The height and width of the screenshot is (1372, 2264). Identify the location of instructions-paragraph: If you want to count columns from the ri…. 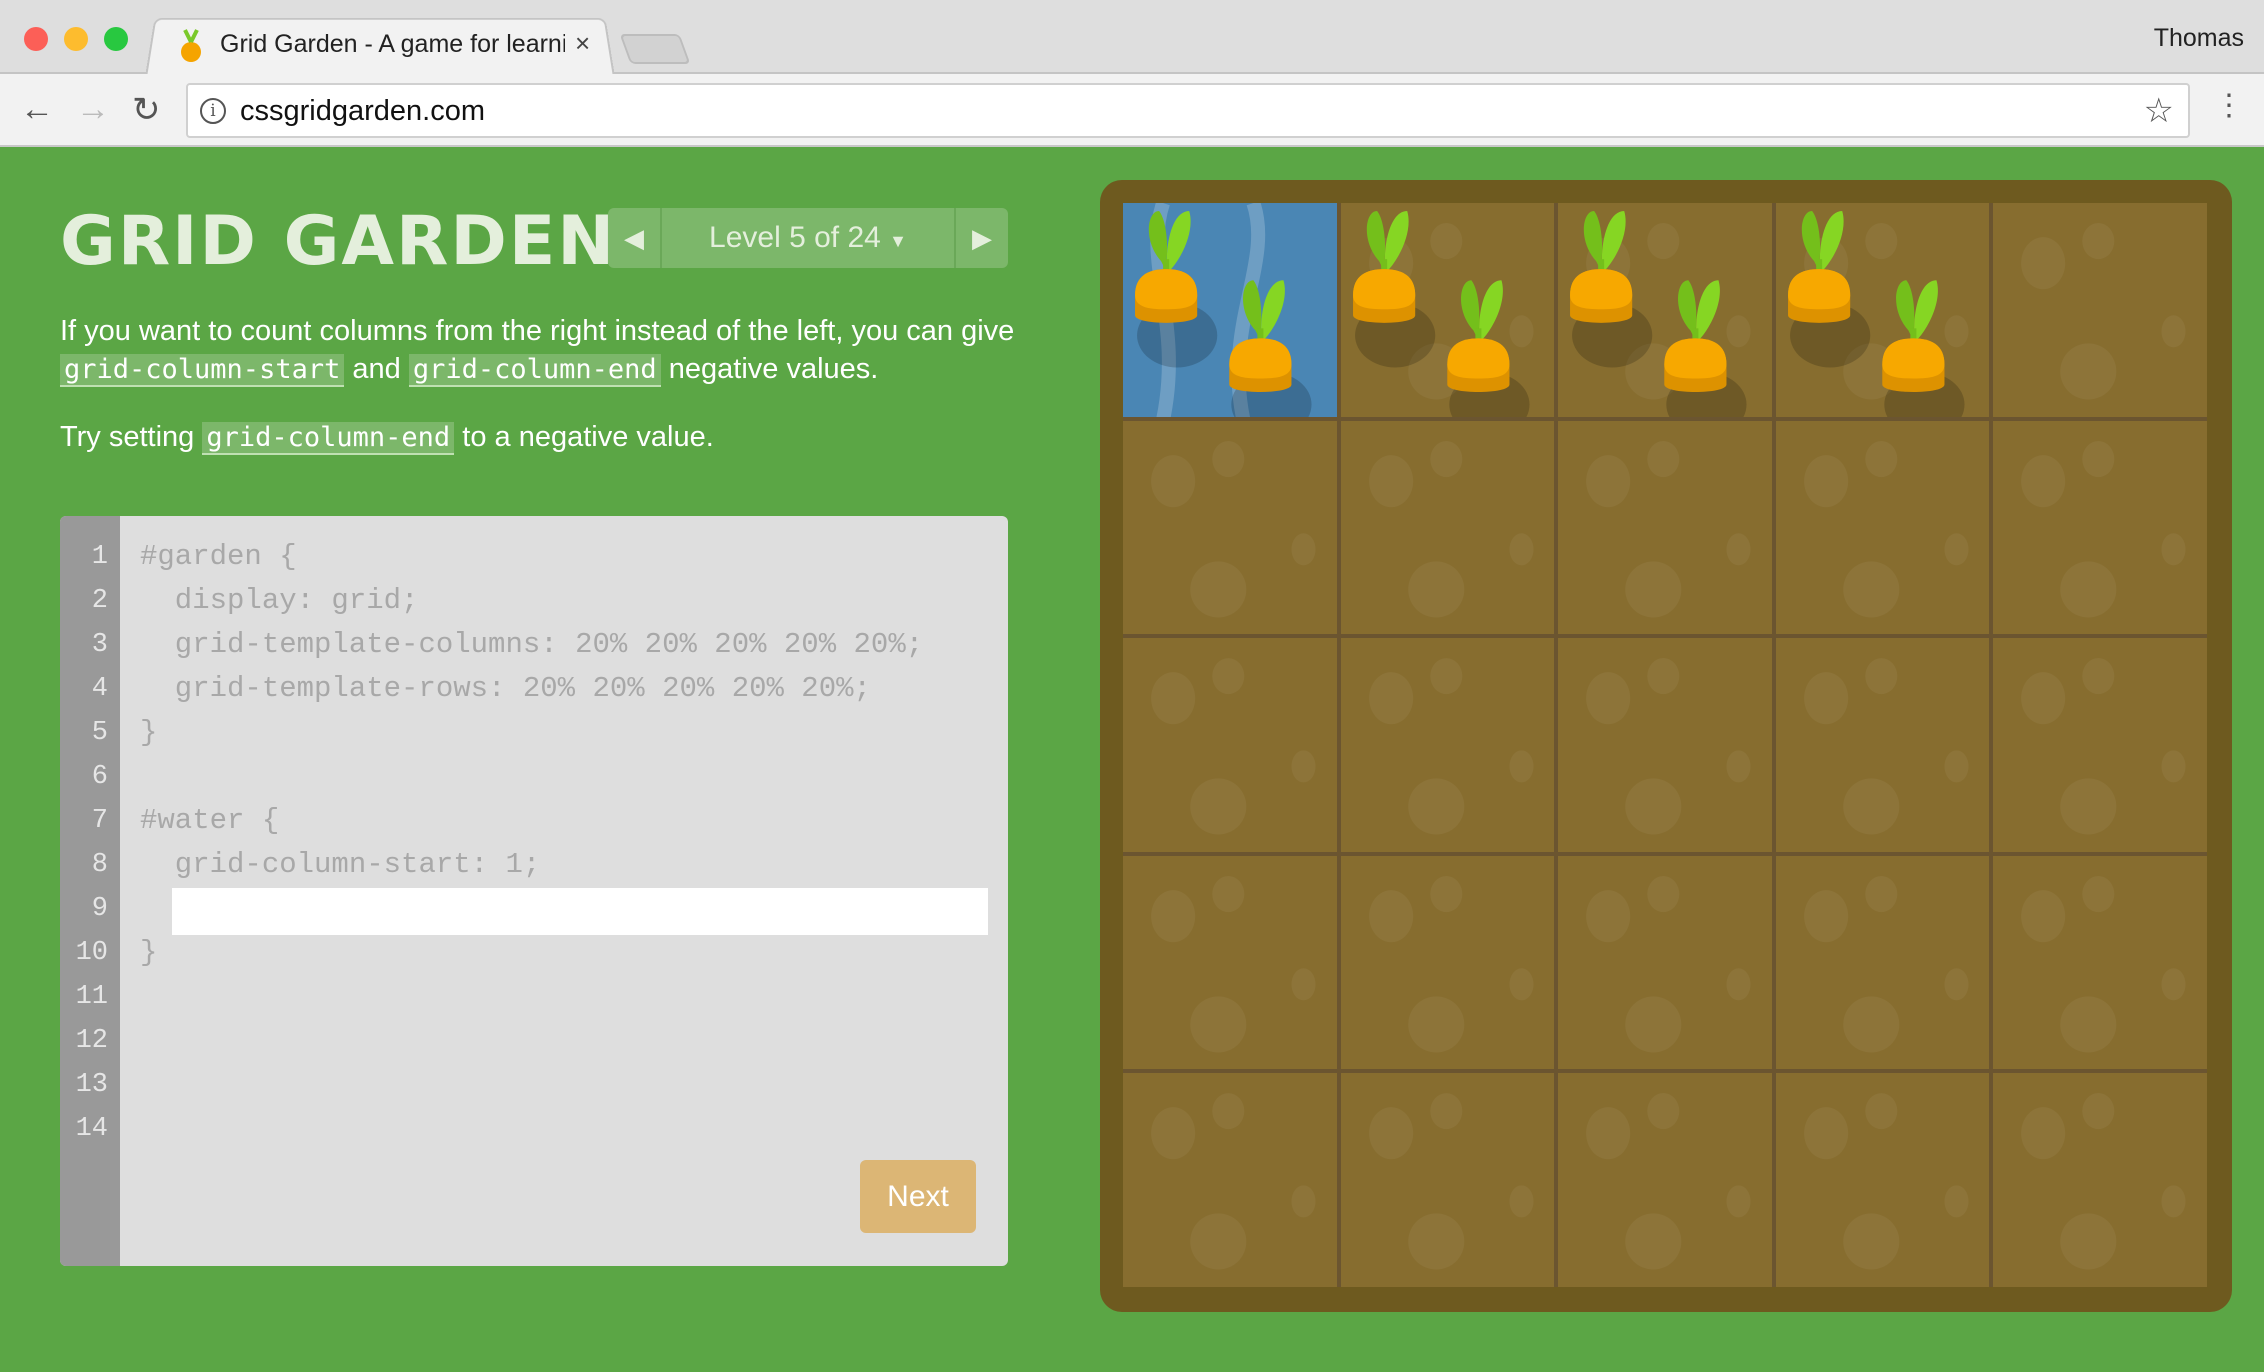
(540, 350).